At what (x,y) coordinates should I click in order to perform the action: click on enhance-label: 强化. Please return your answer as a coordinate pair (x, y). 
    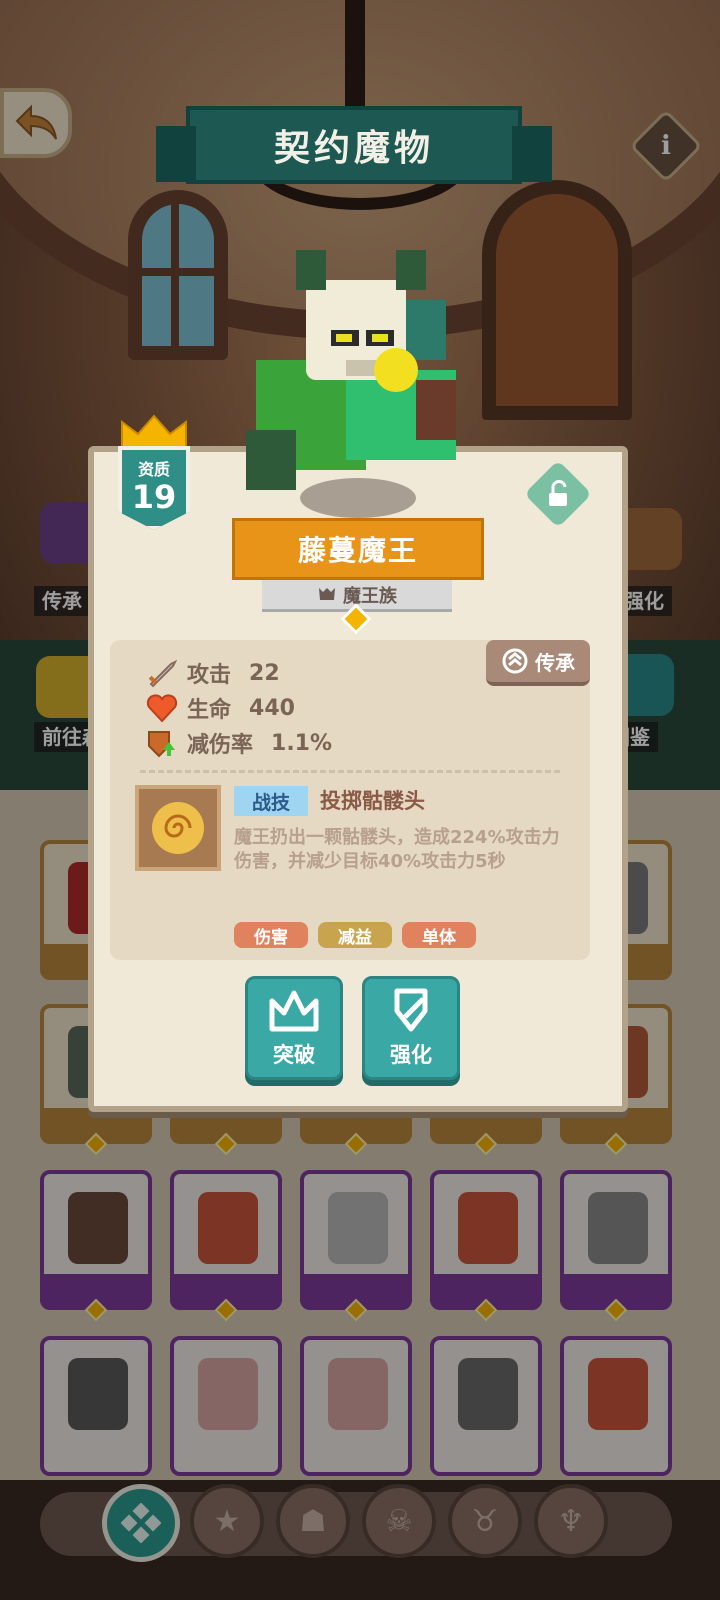
    Looking at the image, I should click on (411, 1055).